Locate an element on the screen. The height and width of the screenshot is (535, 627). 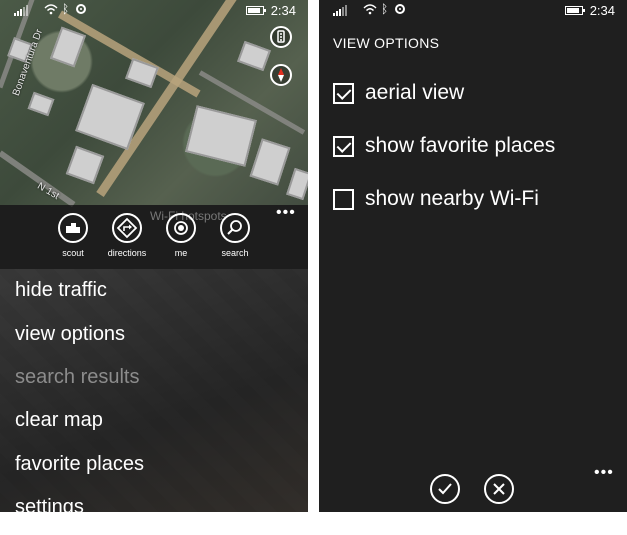
traffic-icon is located at coordinates (281, 37).